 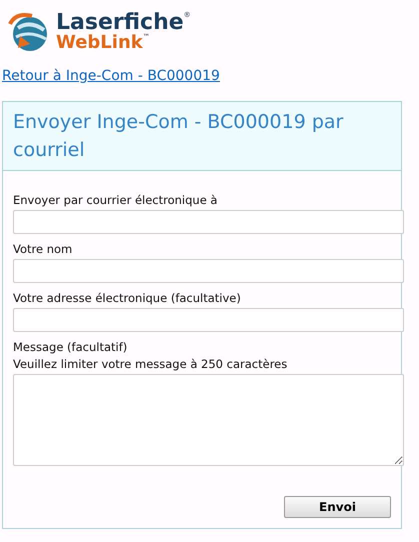 I want to click on product-name: WebLink, so click(x=99, y=43).